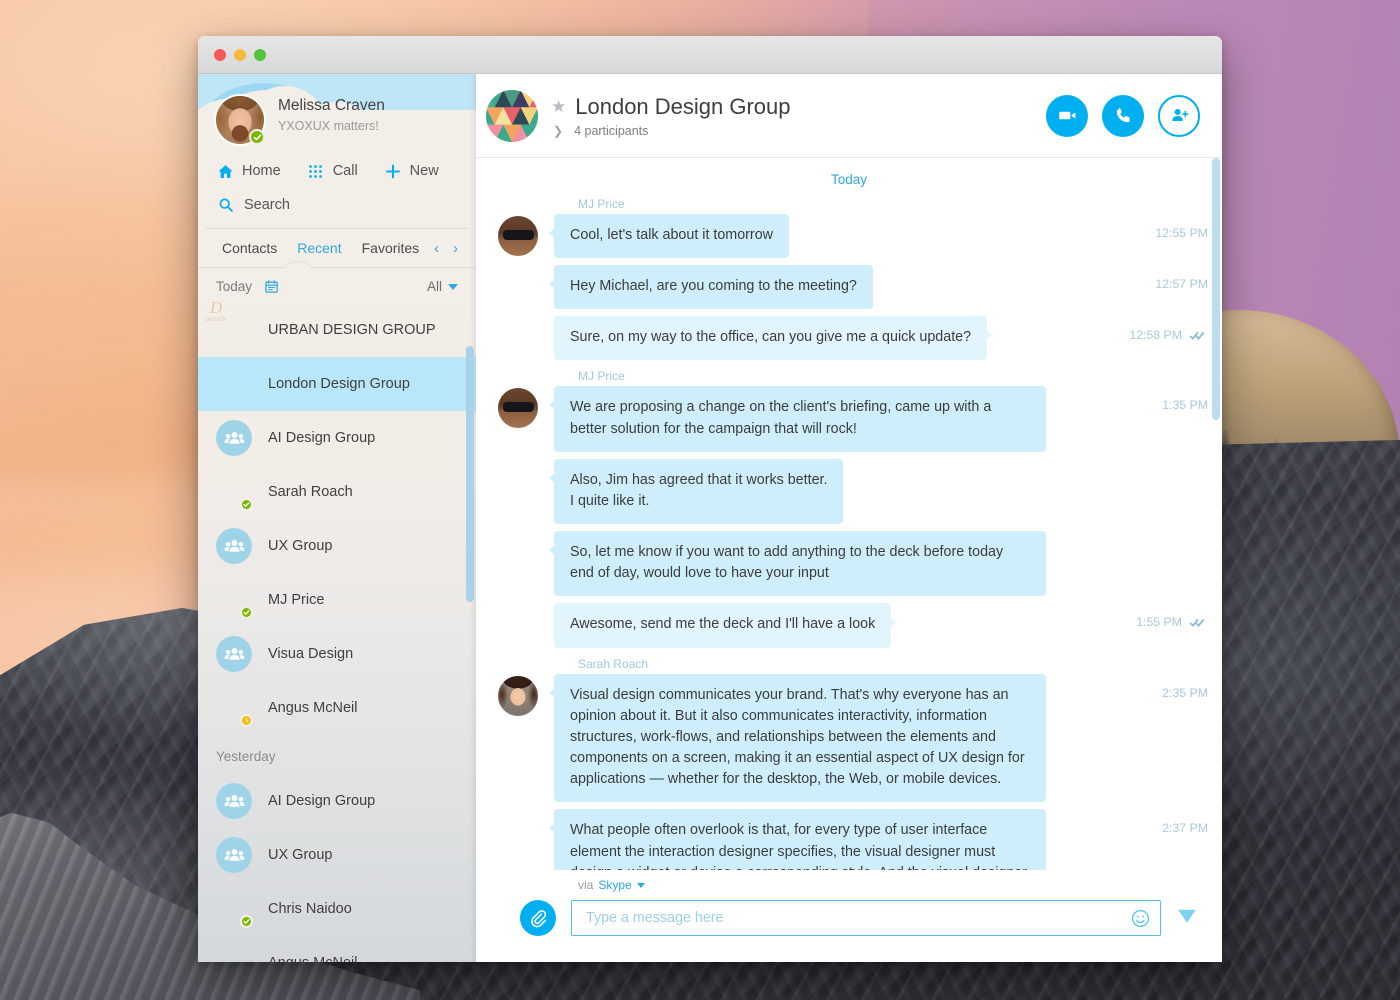  I want to click on list-item-label: Chris Naidoo, so click(310, 909).